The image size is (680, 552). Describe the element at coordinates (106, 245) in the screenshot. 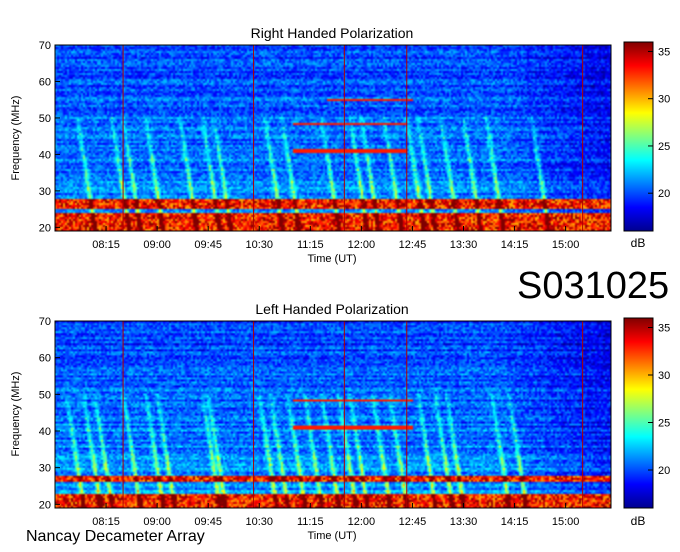

I see `x-tick-label: 08:15` at that location.